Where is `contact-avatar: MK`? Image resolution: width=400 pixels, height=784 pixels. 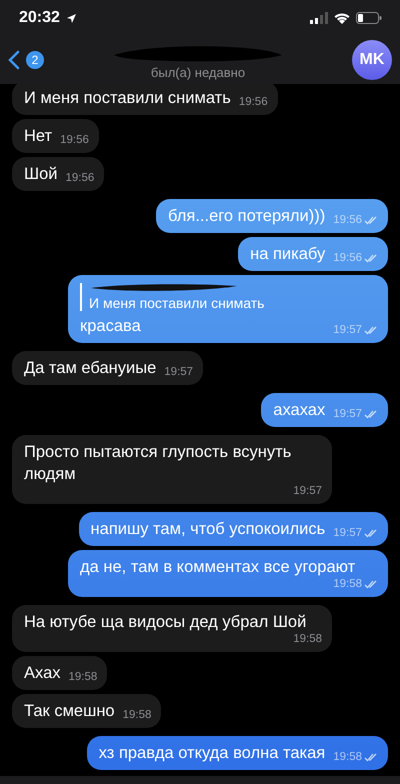 contact-avatar: MK is located at coordinates (372, 60).